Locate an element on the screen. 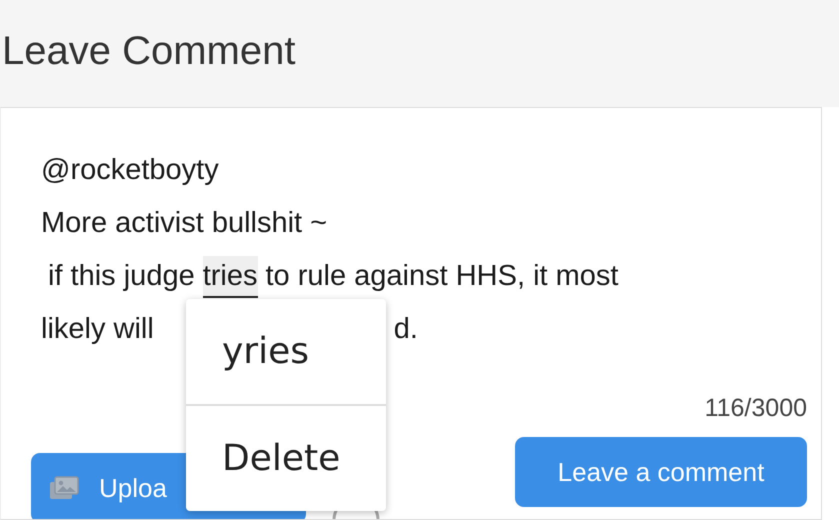  comment-text: likely will is located at coordinates (97, 329).